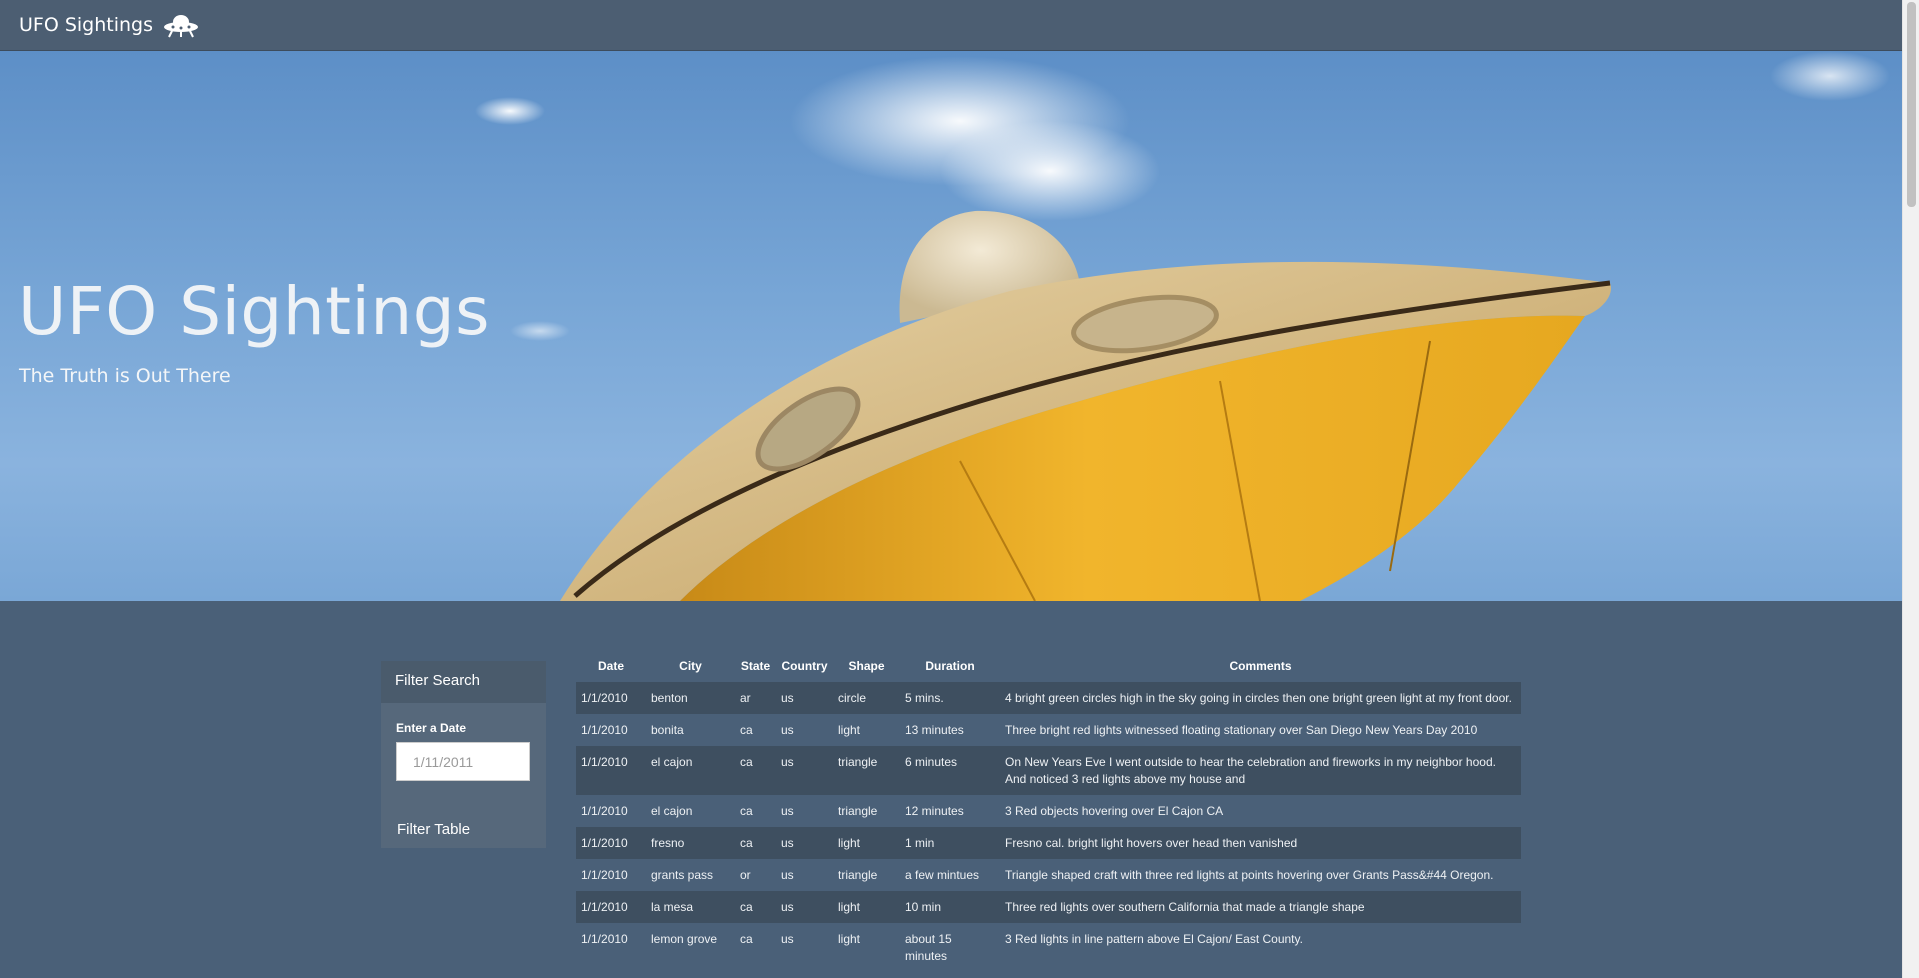 The width and height of the screenshot is (1919, 978). I want to click on cell-city: bonita, so click(667, 730).